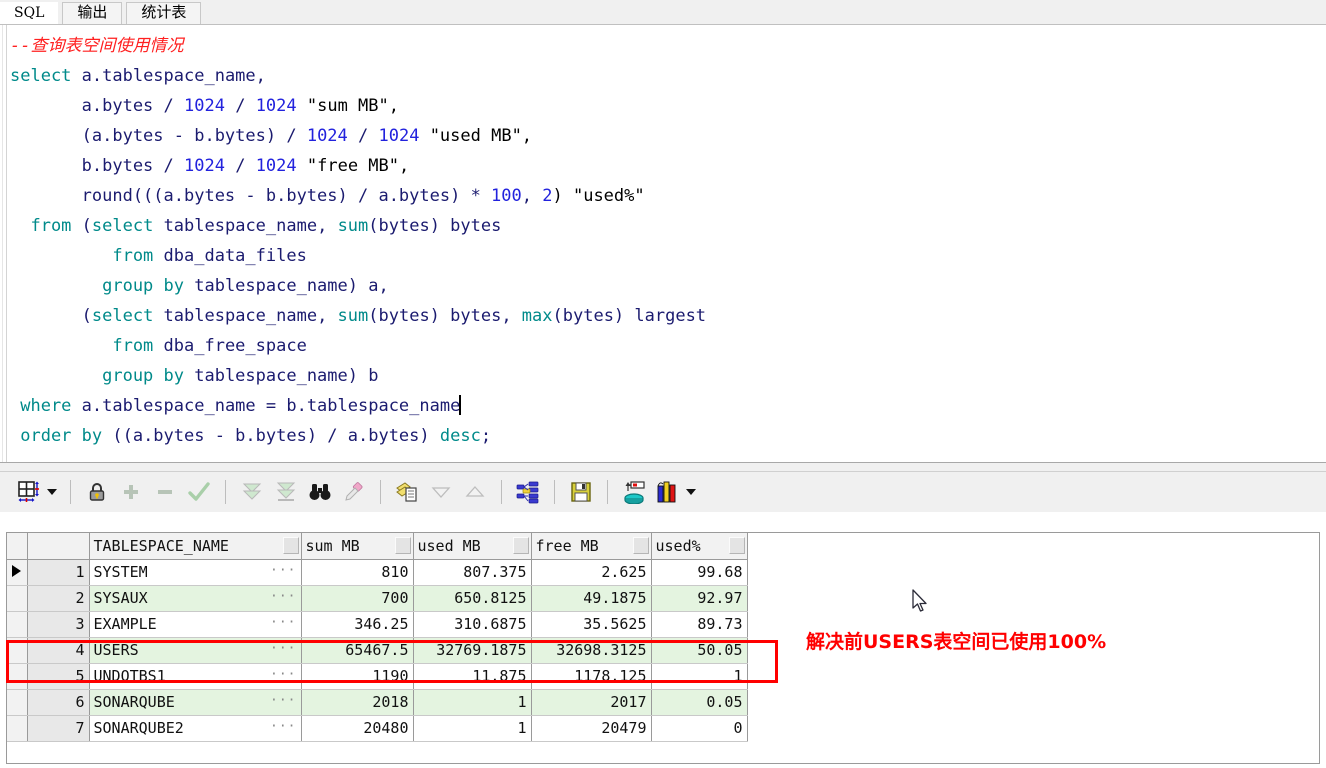  I want to click on annotation-text: 解决前USERS表空间已使用100%, so click(956, 642).